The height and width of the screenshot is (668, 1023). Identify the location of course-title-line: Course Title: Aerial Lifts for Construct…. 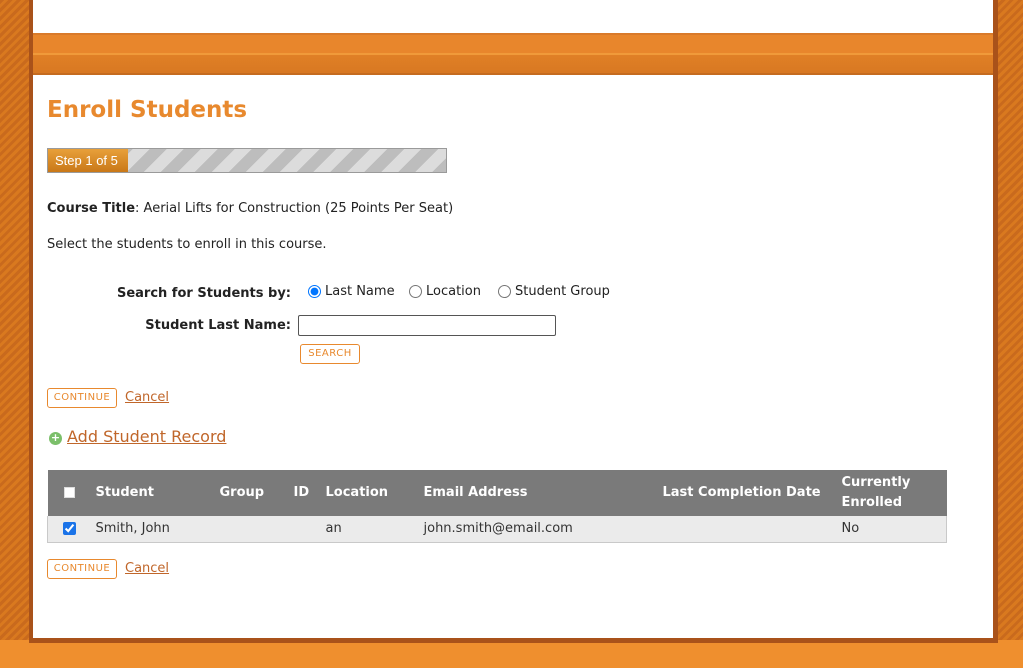
(250, 208).